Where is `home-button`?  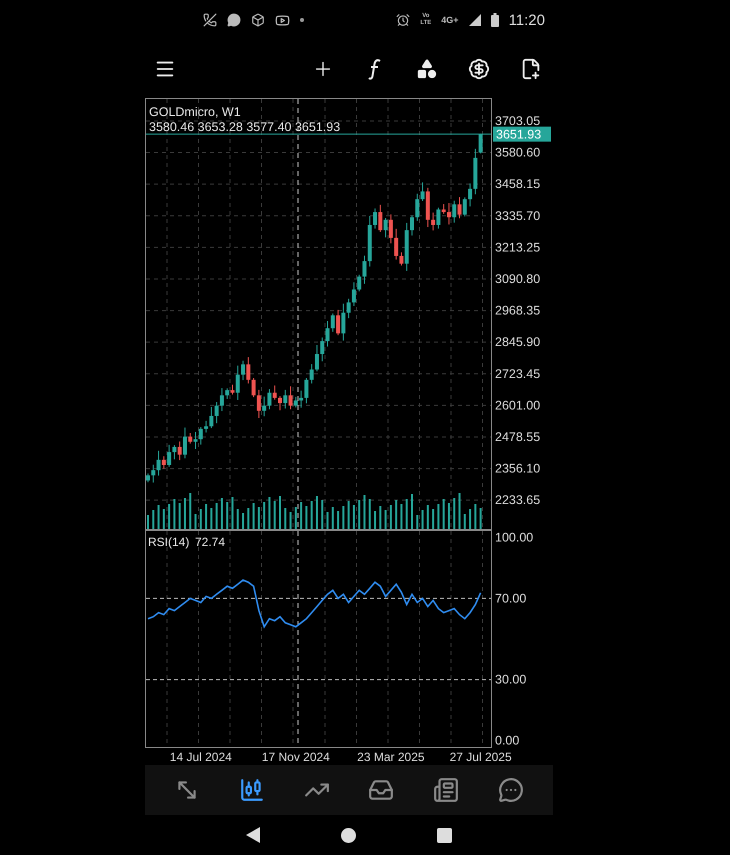 home-button is located at coordinates (348, 835).